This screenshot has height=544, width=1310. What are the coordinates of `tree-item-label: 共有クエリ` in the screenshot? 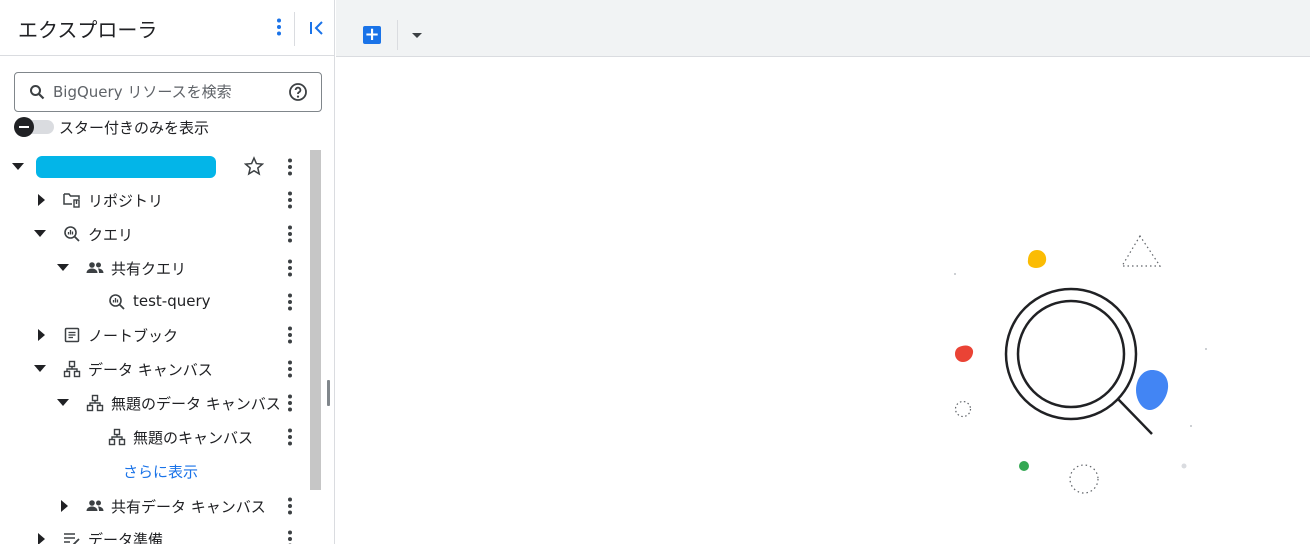 It's located at (149, 269).